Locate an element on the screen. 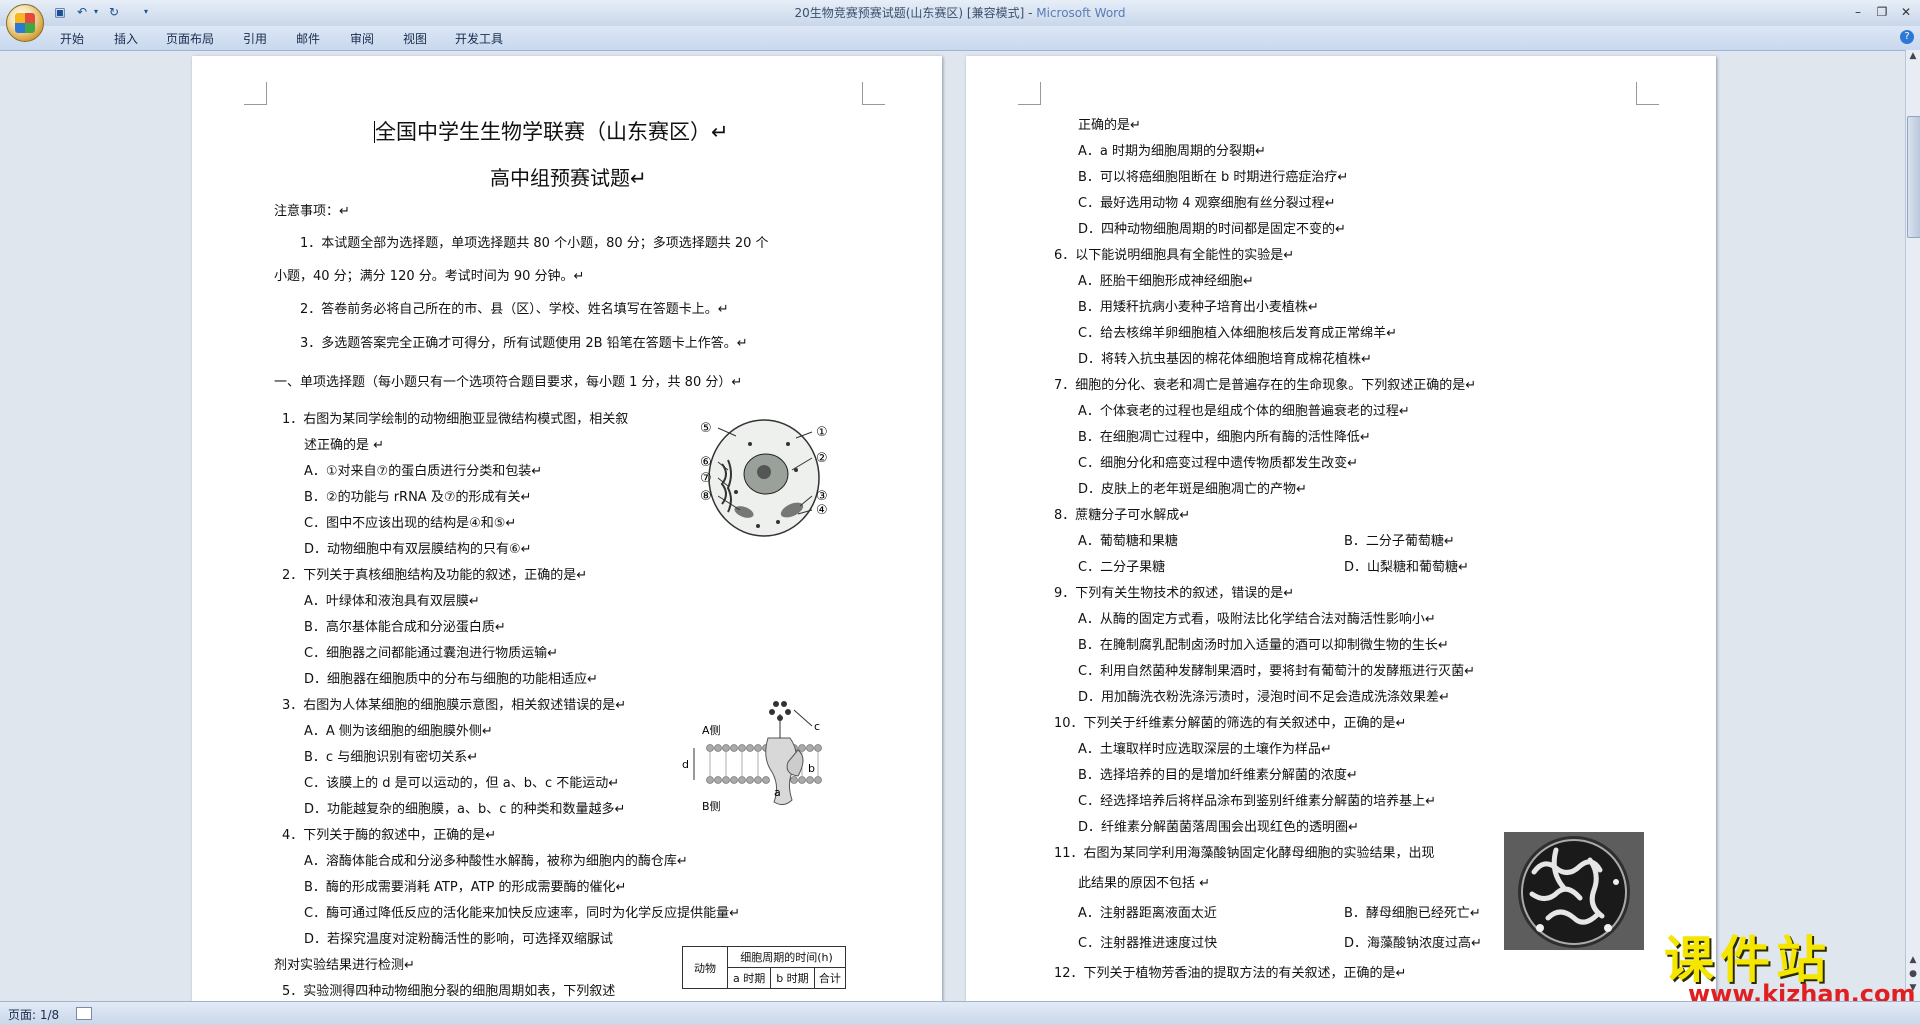 The height and width of the screenshot is (1025, 1920). table-header: 合计 is located at coordinates (830, 978).